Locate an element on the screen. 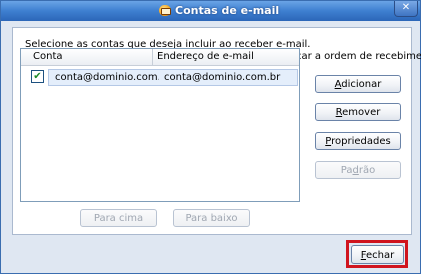 This screenshot has width=421, height=274. column-header-email: Endereço de e-mail is located at coordinates (205, 56).